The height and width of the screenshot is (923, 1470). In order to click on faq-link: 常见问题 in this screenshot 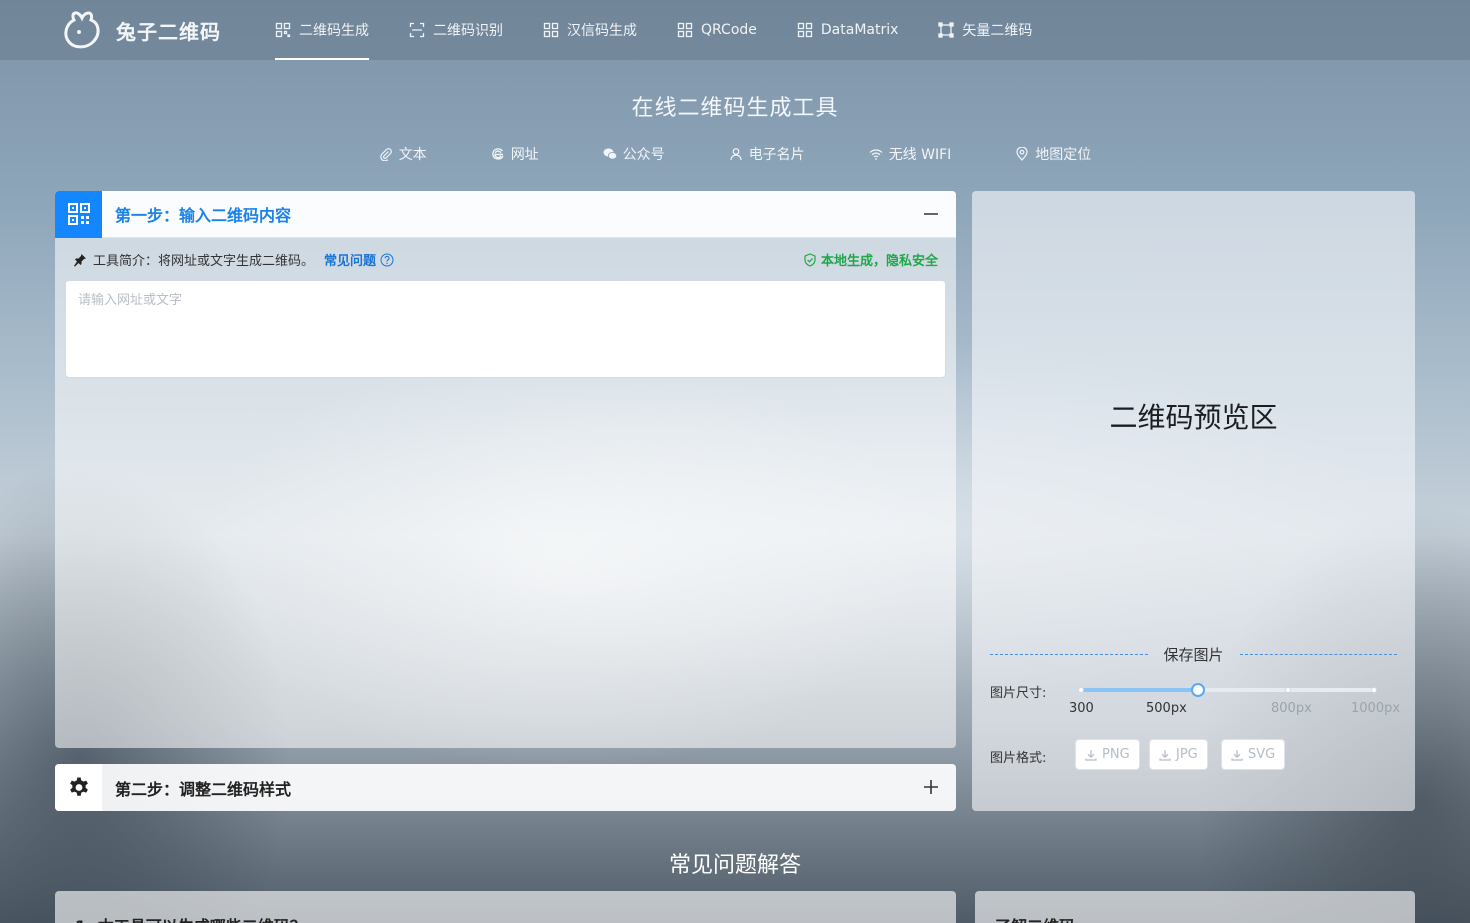, I will do `click(359, 259)`.